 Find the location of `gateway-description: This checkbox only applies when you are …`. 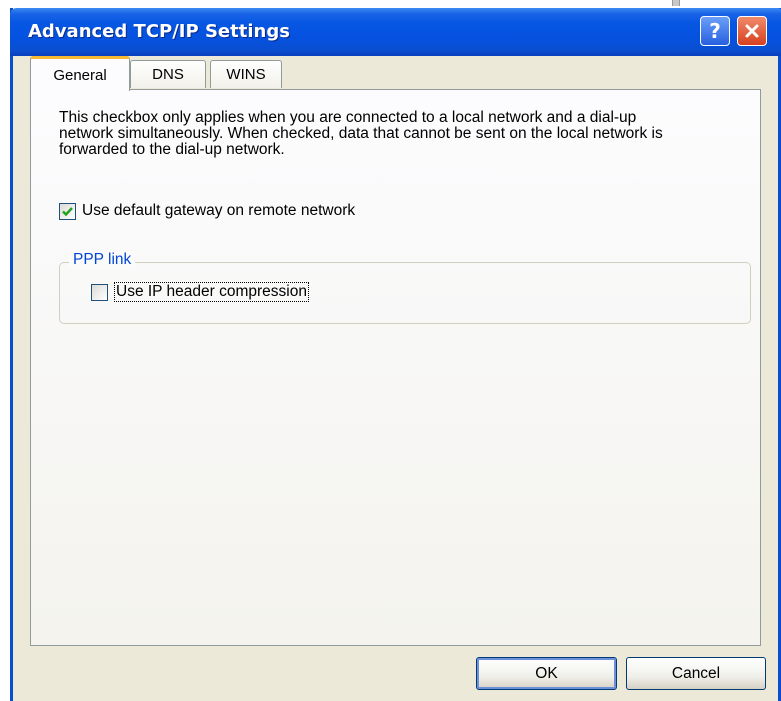

gateway-description: This checkbox only applies when you are … is located at coordinates (361, 133).